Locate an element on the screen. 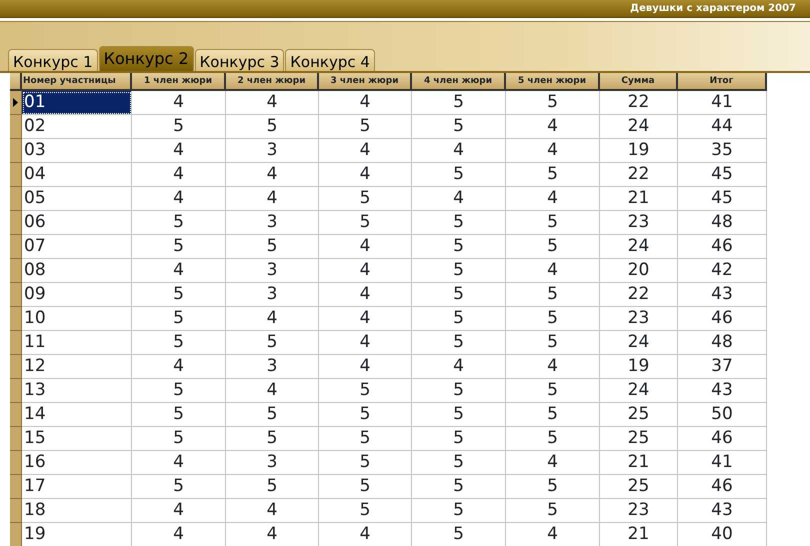 The image size is (810, 546). table-cell: 42 is located at coordinates (722, 271).